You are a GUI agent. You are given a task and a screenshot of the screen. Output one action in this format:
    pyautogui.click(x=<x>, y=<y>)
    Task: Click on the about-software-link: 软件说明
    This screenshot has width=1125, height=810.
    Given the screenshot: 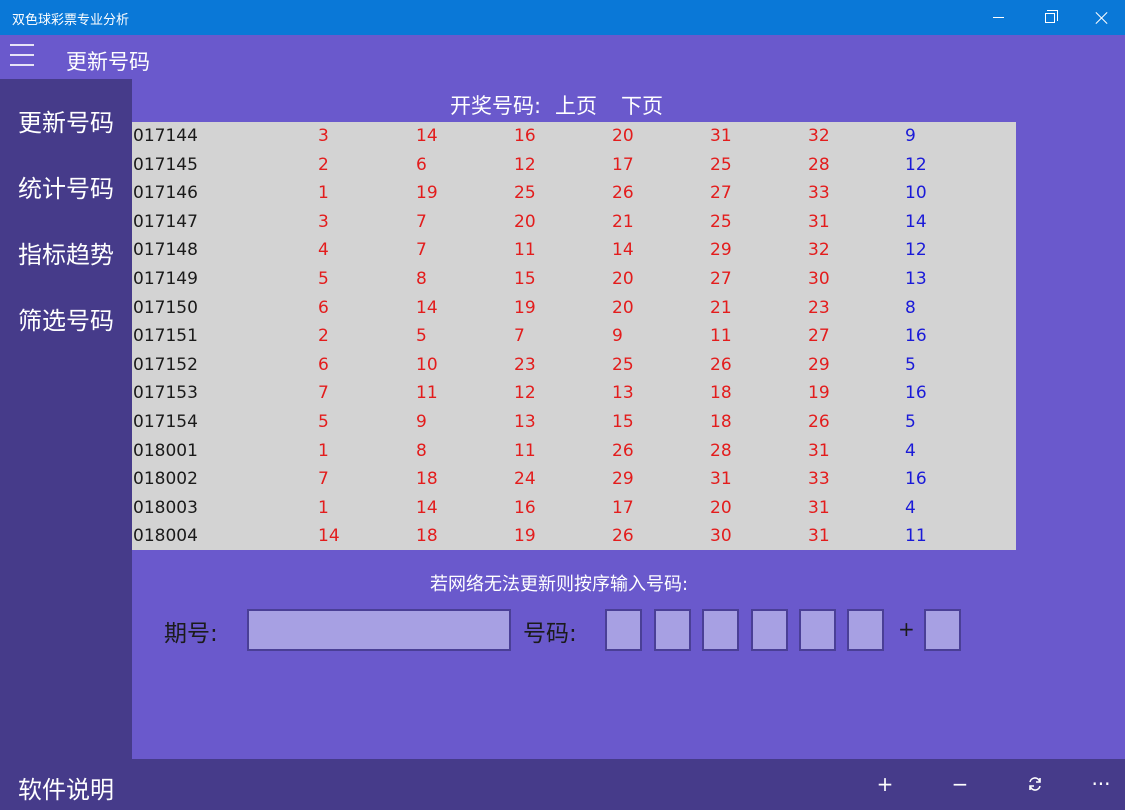 What is the action you would take?
    pyautogui.click(x=66, y=787)
    